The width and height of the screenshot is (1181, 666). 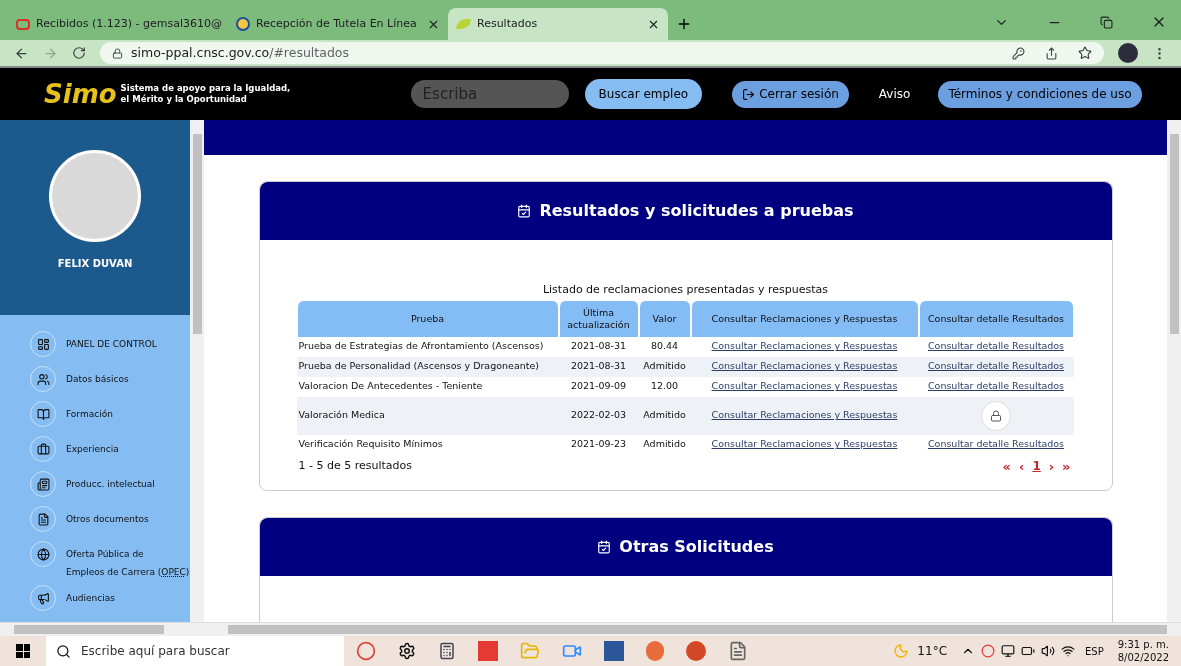 What do you see at coordinates (23, 651) in the screenshot?
I see `windows-logo-icon` at bounding box center [23, 651].